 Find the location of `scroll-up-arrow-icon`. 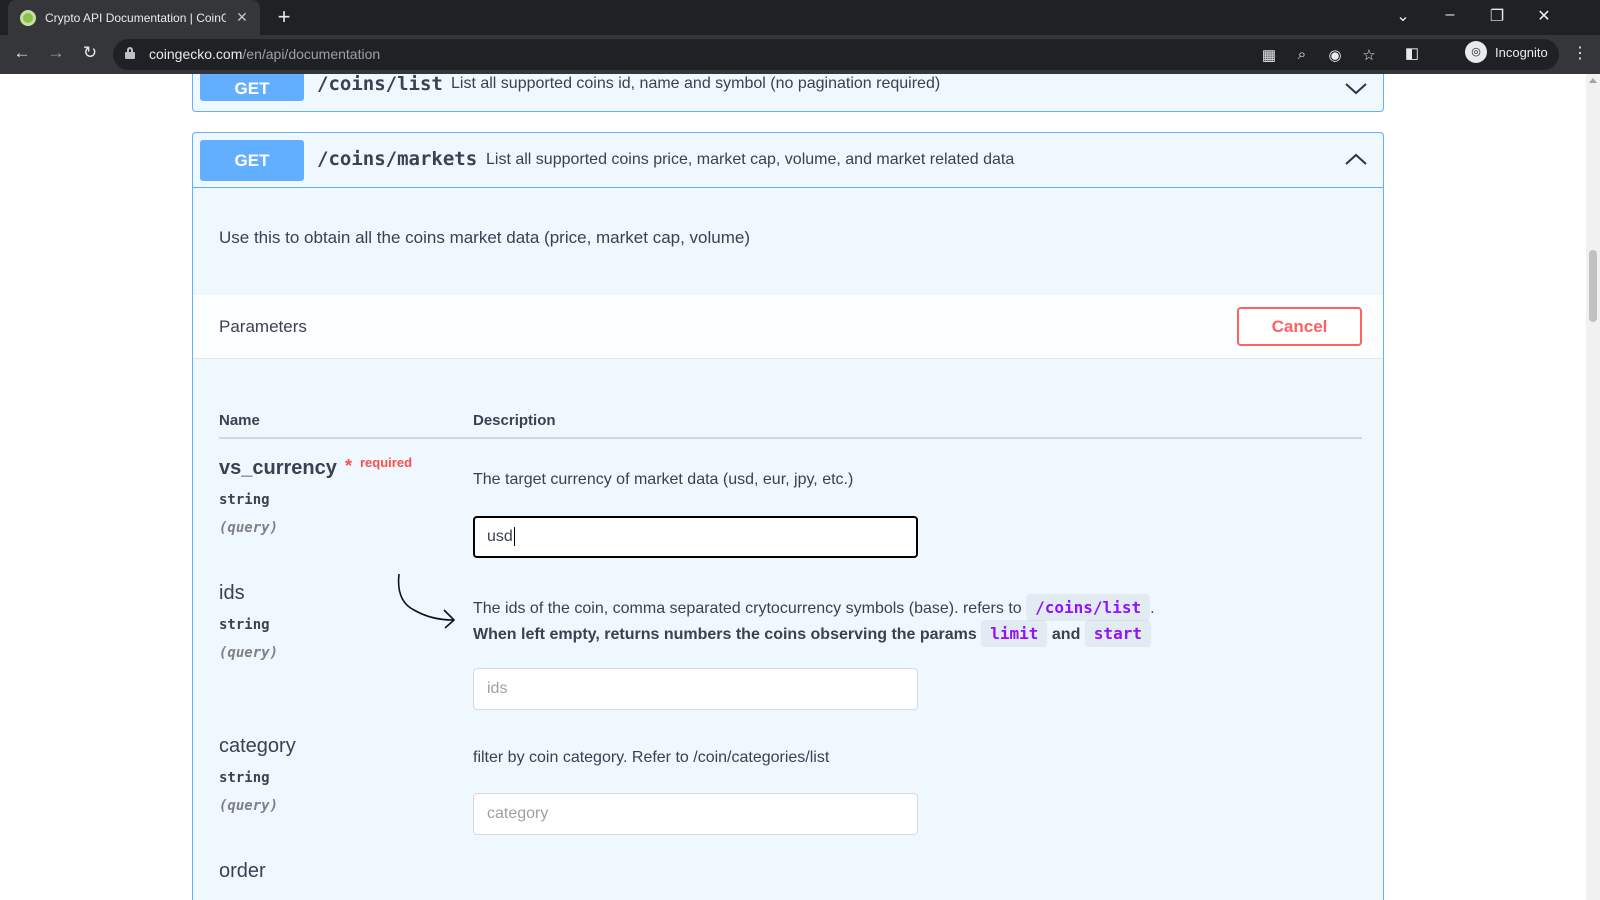

scroll-up-arrow-icon is located at coordinates (1593, 80).